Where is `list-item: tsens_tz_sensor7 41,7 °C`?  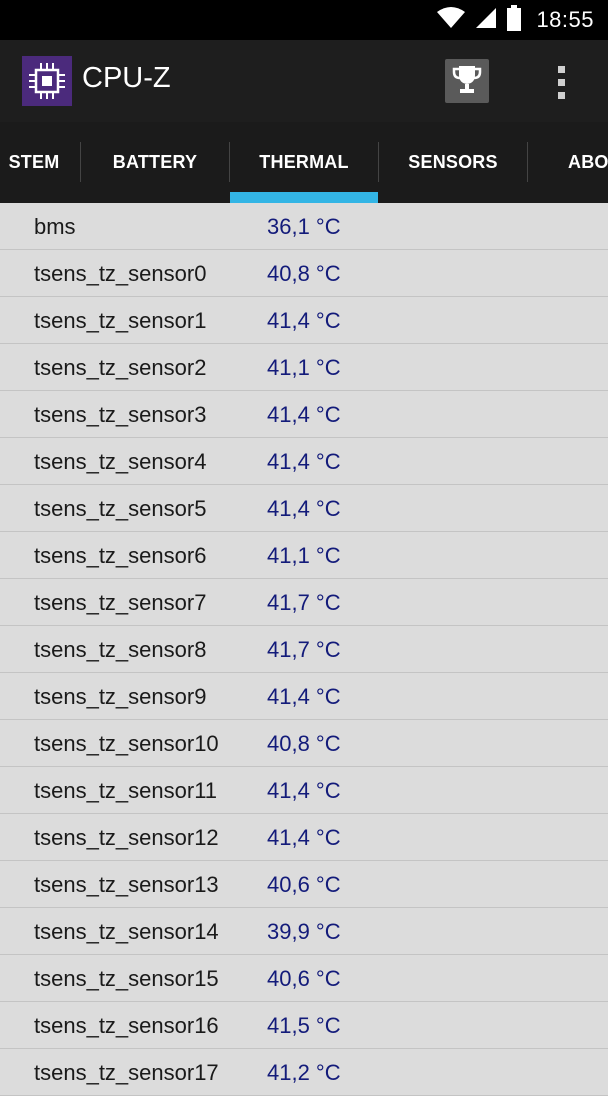 list-item: tsens_tz_sensor7 41,7 °C is located at coordinates (304, 602).